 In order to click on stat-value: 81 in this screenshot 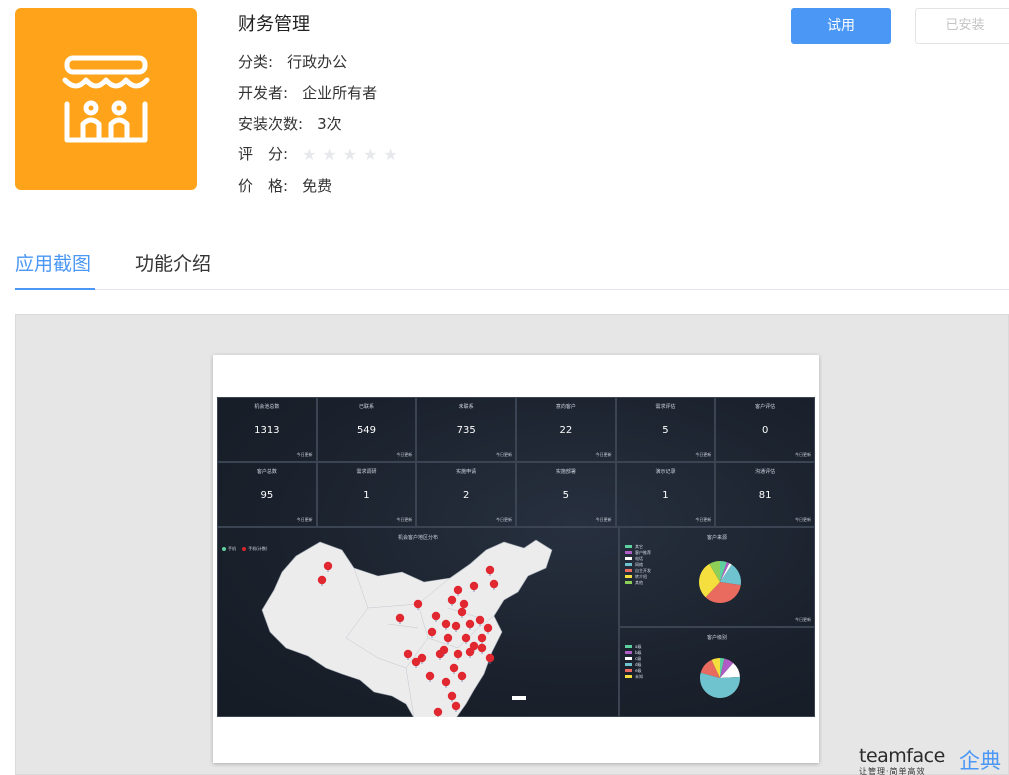, I will do `click(765, 495)`.